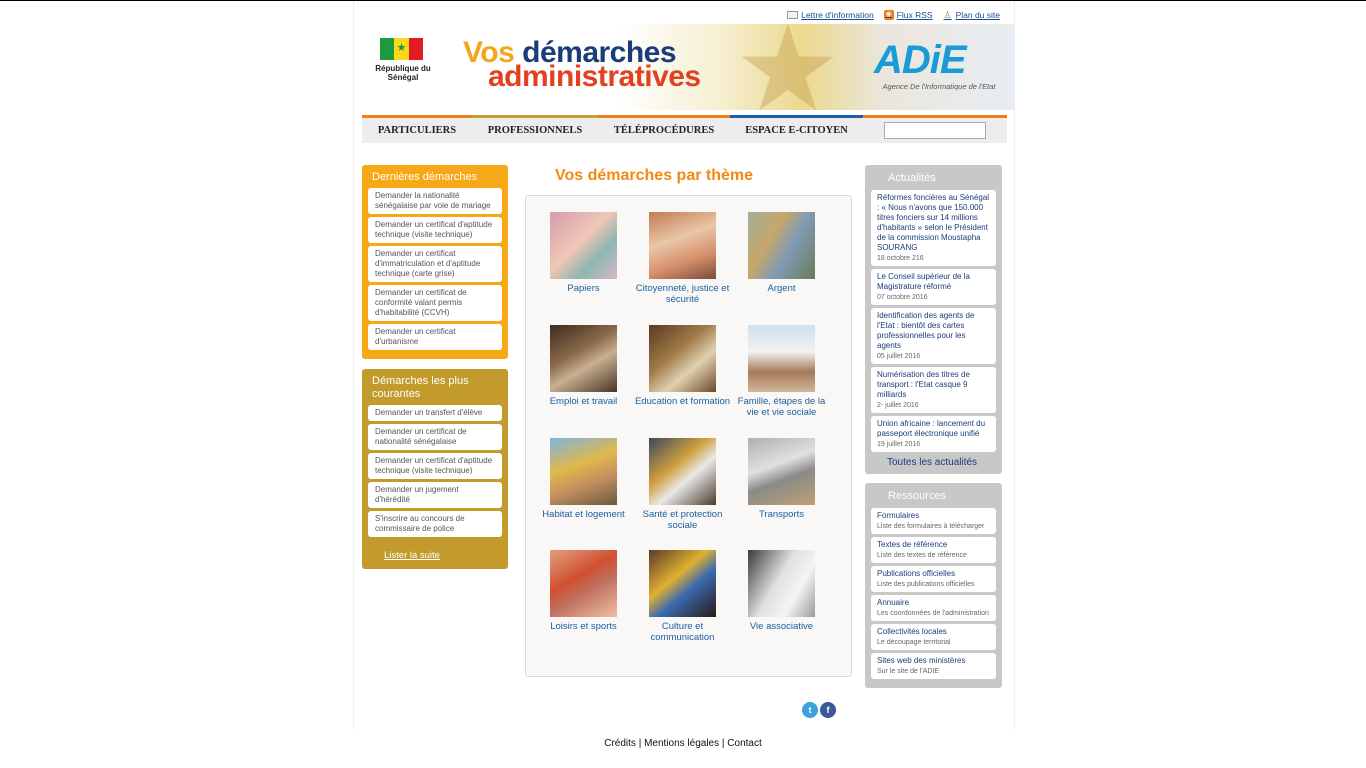 This screenshot has height=768, width=1366. What do you see at coordinates (947, 15) in the screenshot?
I see `sitemap-icon: ♙` at bounding box center [947, 15].